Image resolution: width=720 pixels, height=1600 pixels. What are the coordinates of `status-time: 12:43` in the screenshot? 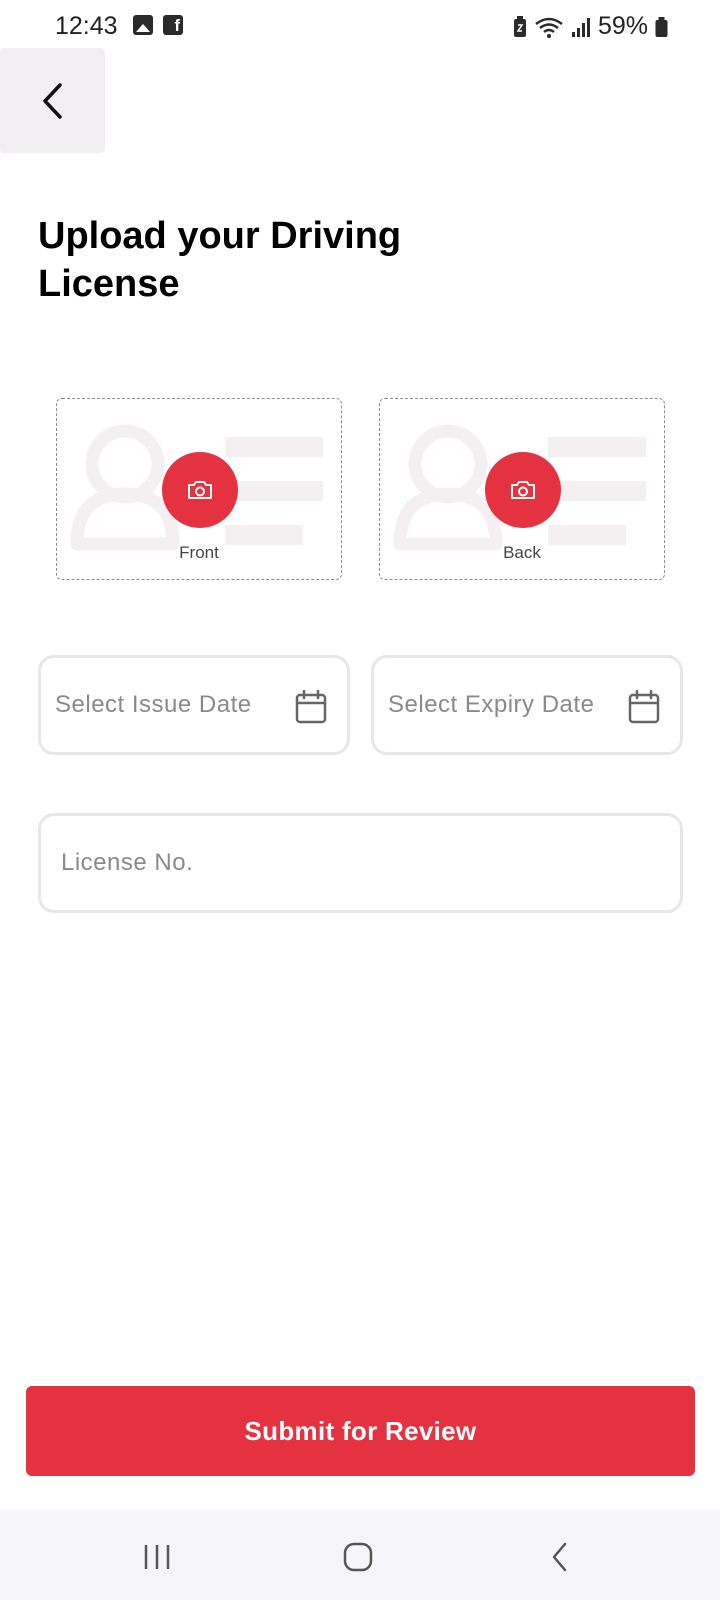 It's located at (86, 26).